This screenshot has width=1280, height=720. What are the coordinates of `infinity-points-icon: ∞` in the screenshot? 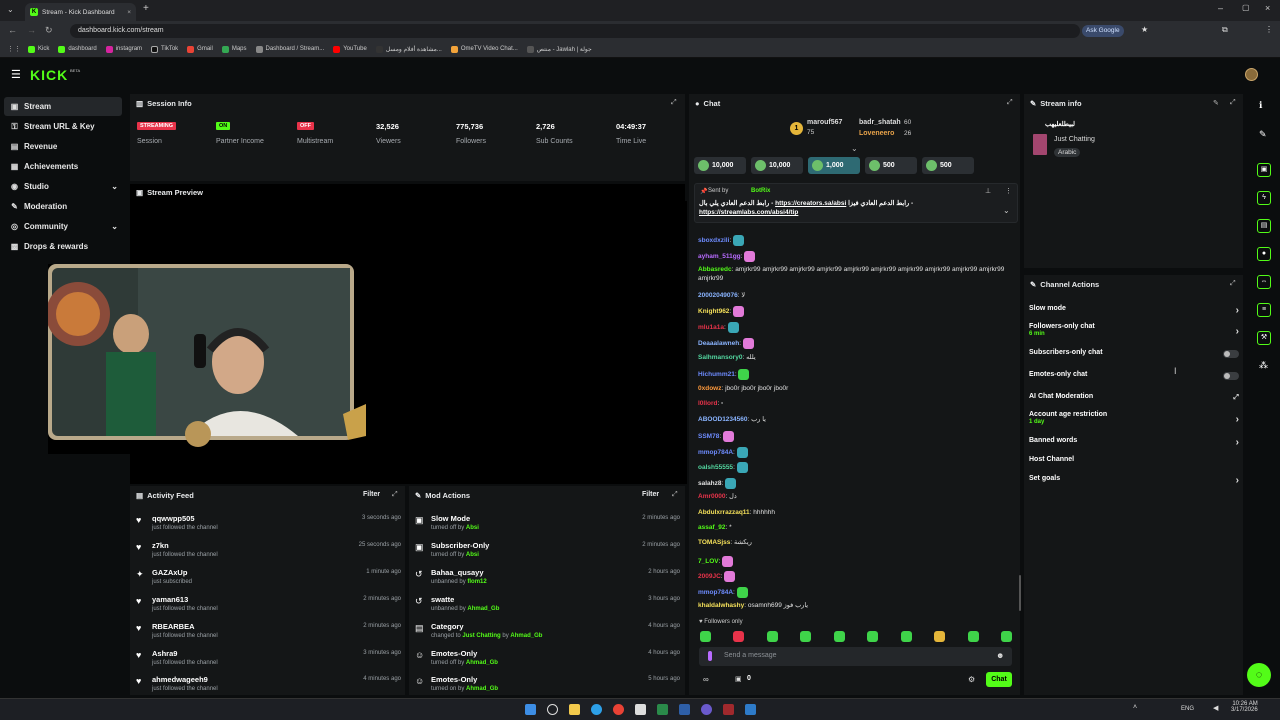 It's located at (706, 679).